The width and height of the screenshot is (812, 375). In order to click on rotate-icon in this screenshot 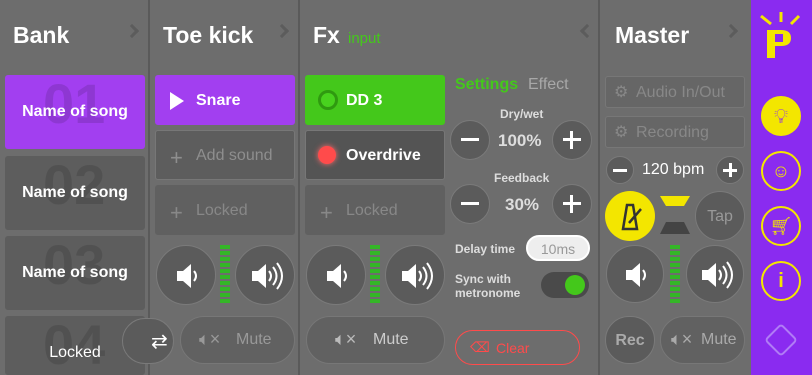, I will do `click(781, 340)`.